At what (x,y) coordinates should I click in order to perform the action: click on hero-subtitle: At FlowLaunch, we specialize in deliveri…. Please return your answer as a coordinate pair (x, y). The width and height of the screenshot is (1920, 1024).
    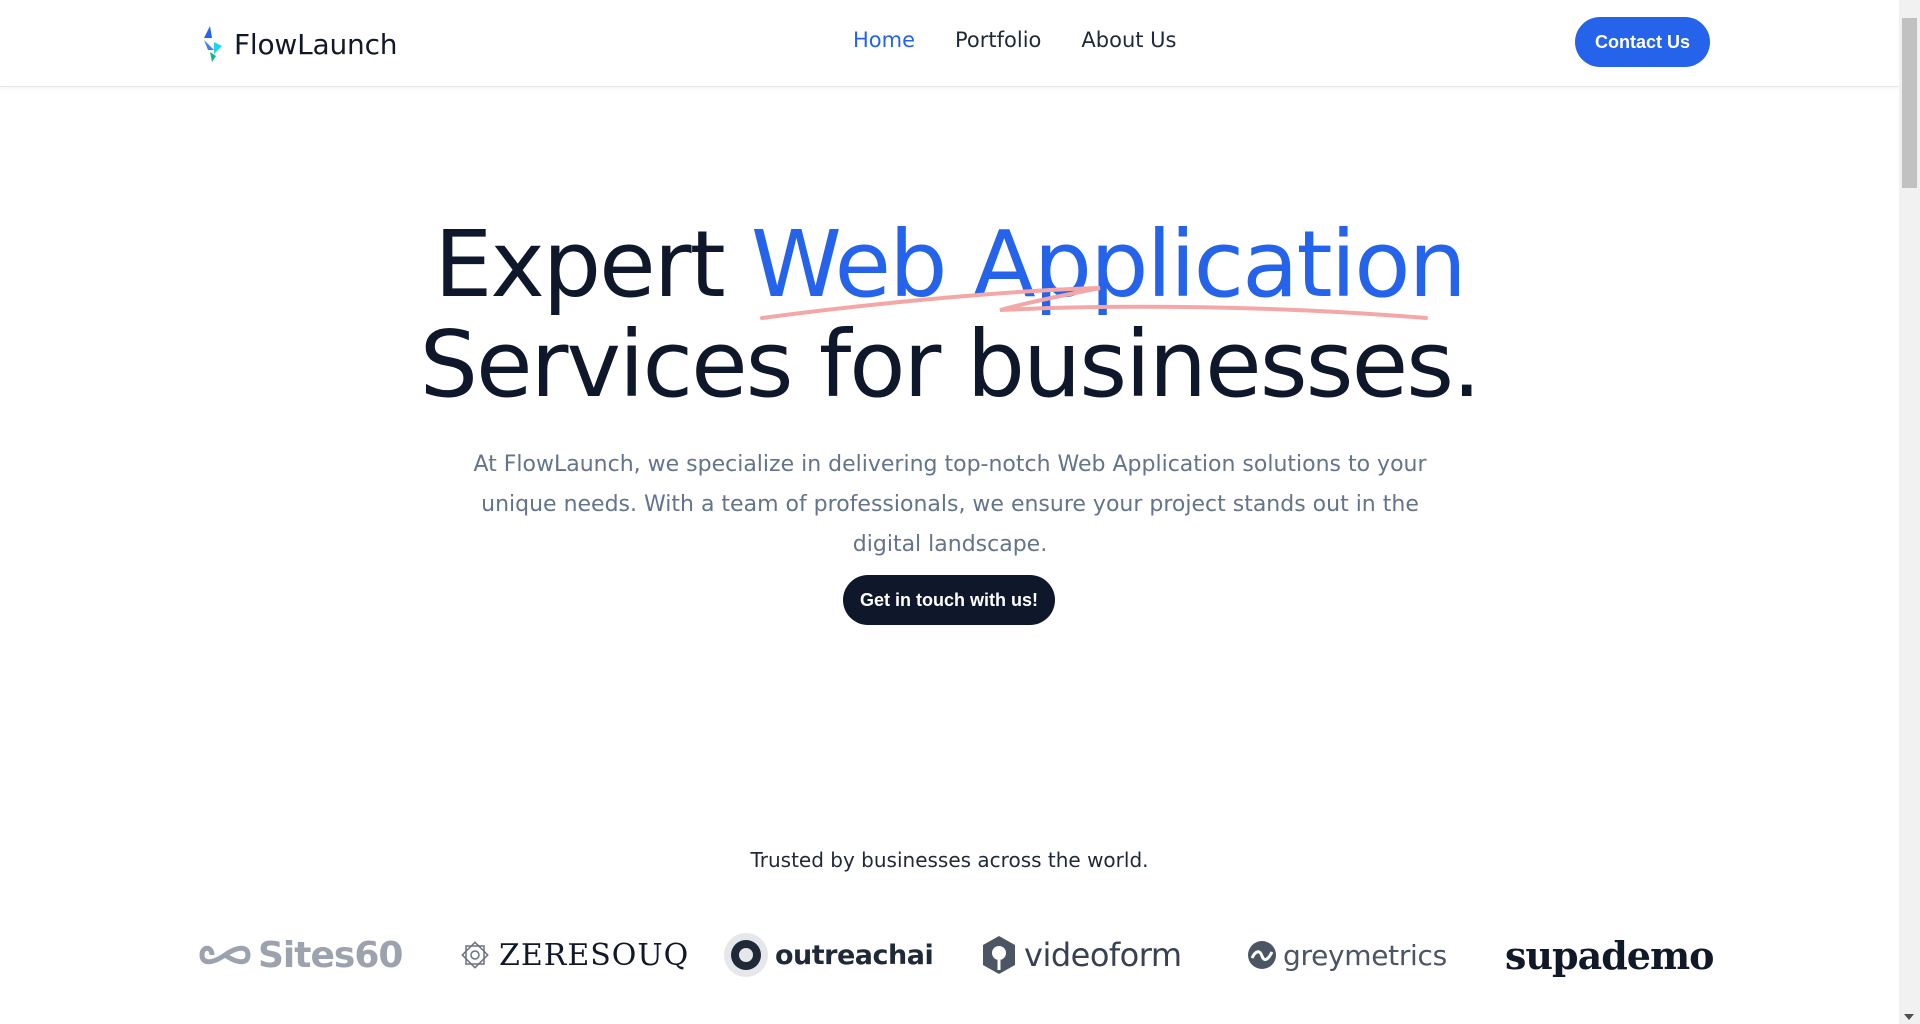
    Looking at the image, I should click on (950, 504).